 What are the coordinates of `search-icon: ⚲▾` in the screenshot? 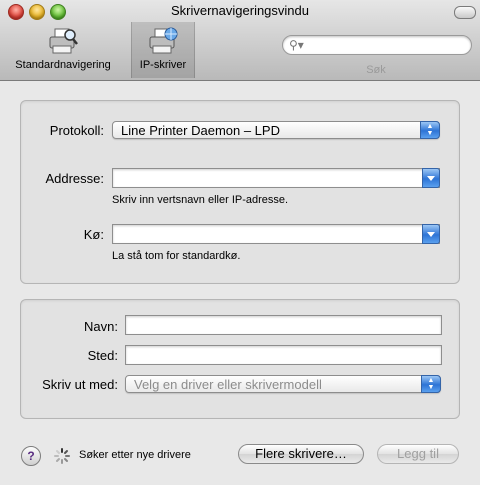 It's located at (296, 45).